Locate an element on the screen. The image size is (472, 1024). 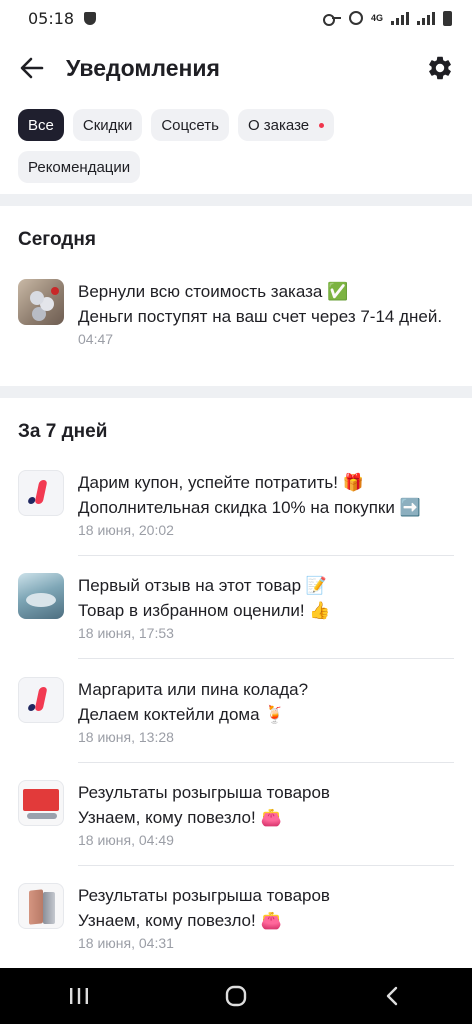
chip-label: Все is located at coordinates (41, 125).